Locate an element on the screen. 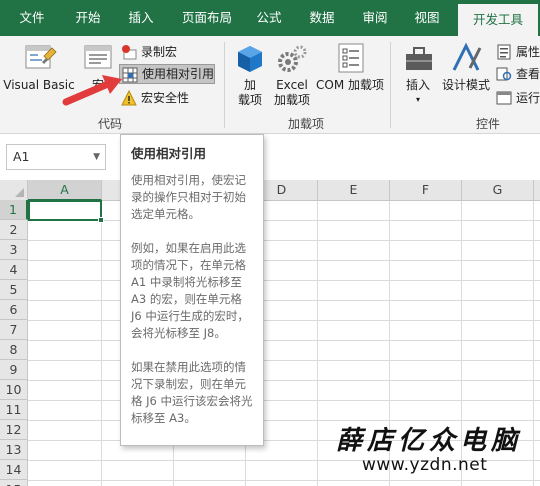  addins-label-2: 载项 is located at coordinates (249, 100).